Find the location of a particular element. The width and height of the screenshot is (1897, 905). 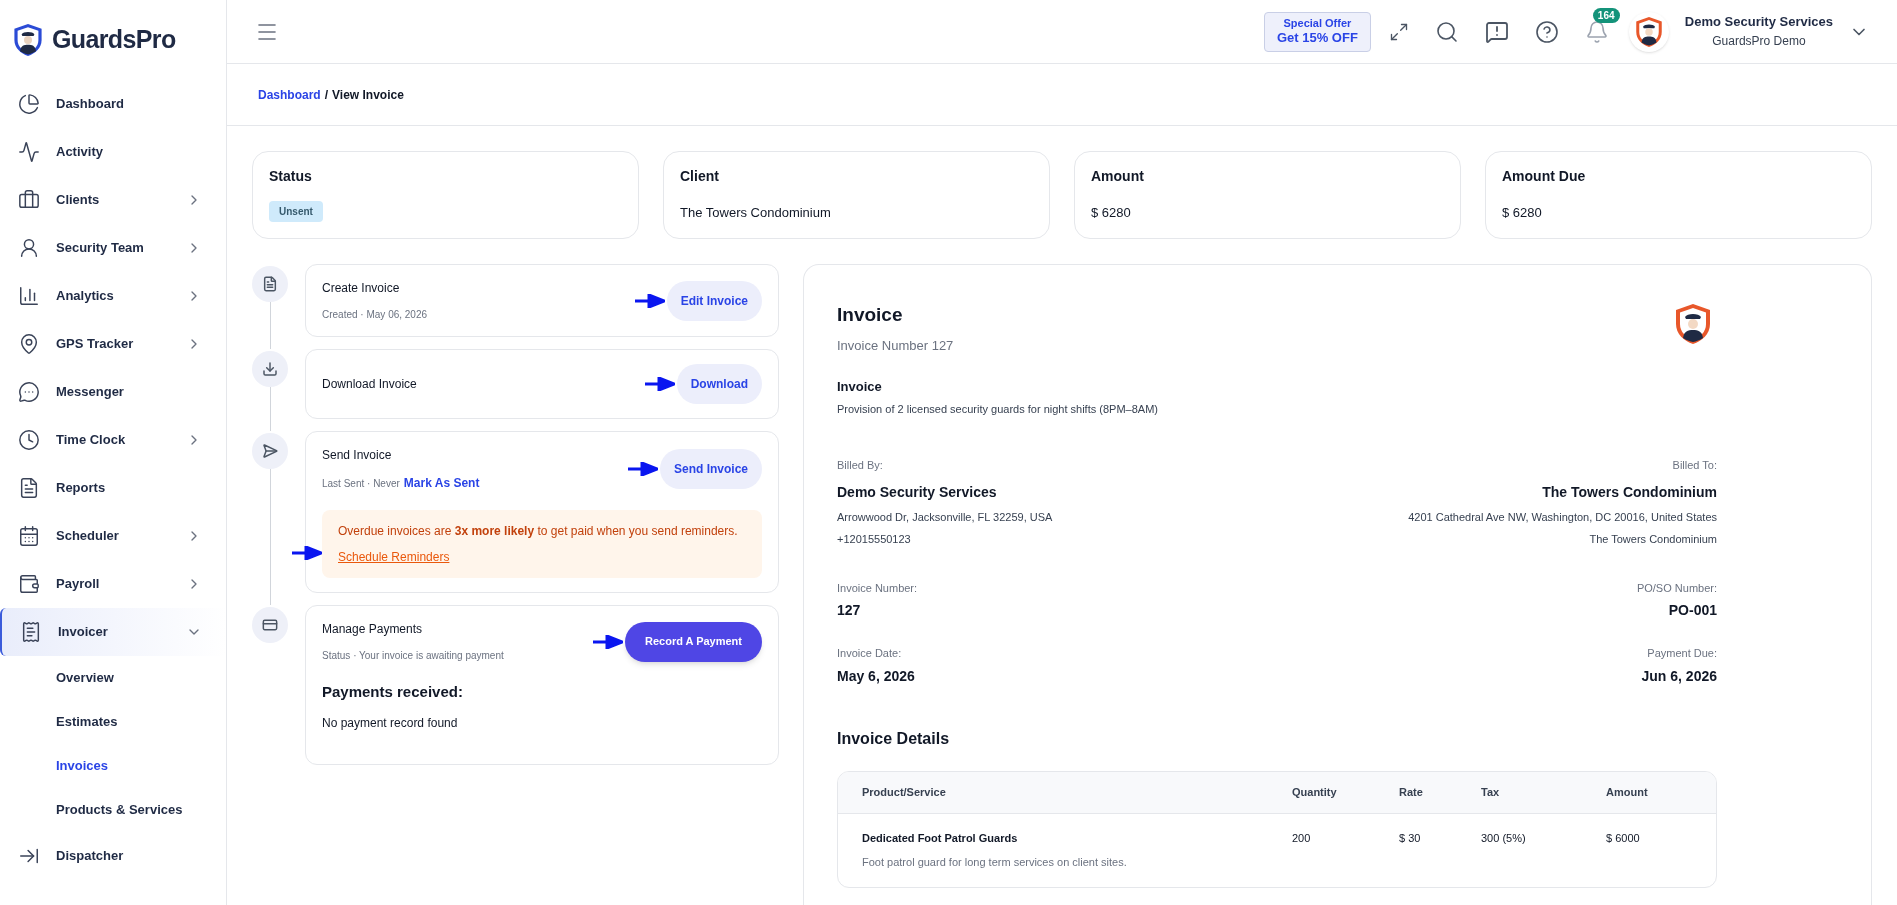

submenu-item: Products & Services is located at coordinates (113, 810).